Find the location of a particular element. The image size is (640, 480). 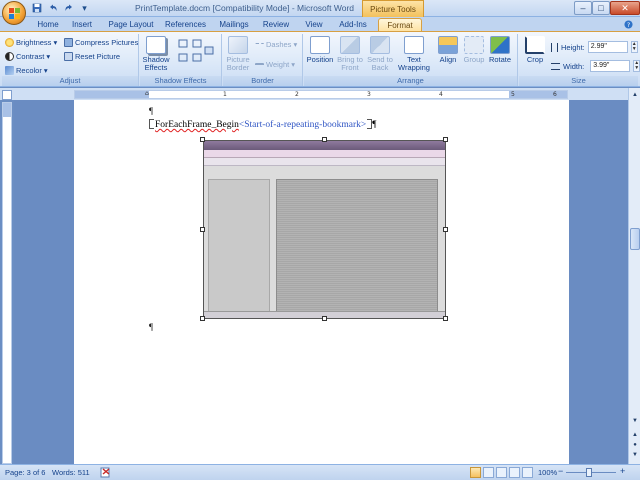

group-label: Group is located at coordinates (474, 59).